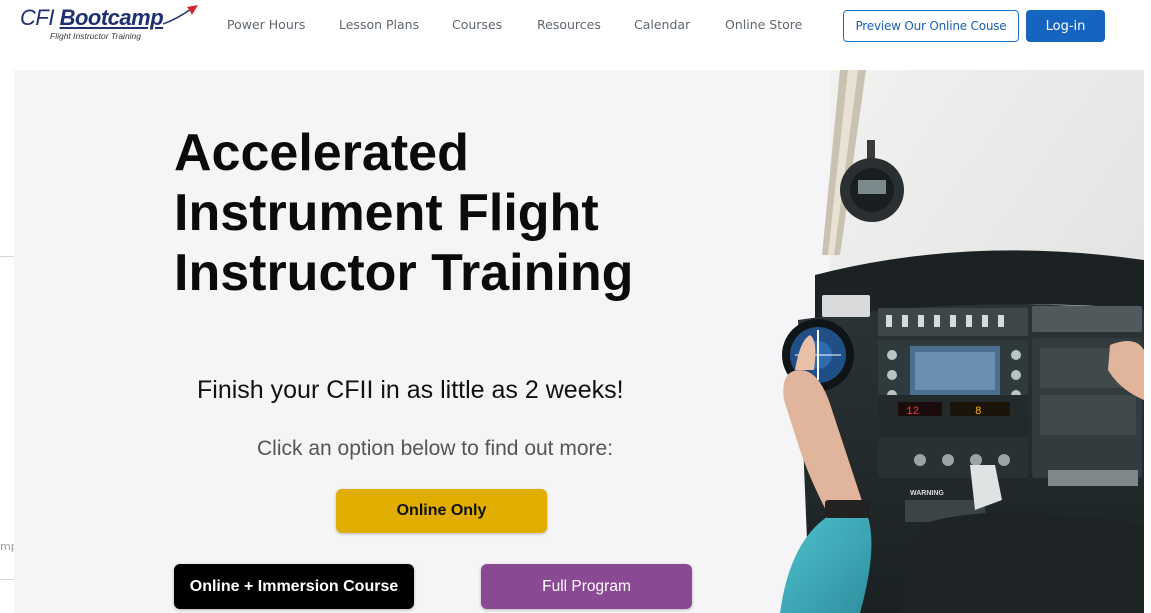  What do you see at coordinates (7, 546) in the screenshot?
I see `left-edge-text-fragment: mp` at bounding box center [7, 546].